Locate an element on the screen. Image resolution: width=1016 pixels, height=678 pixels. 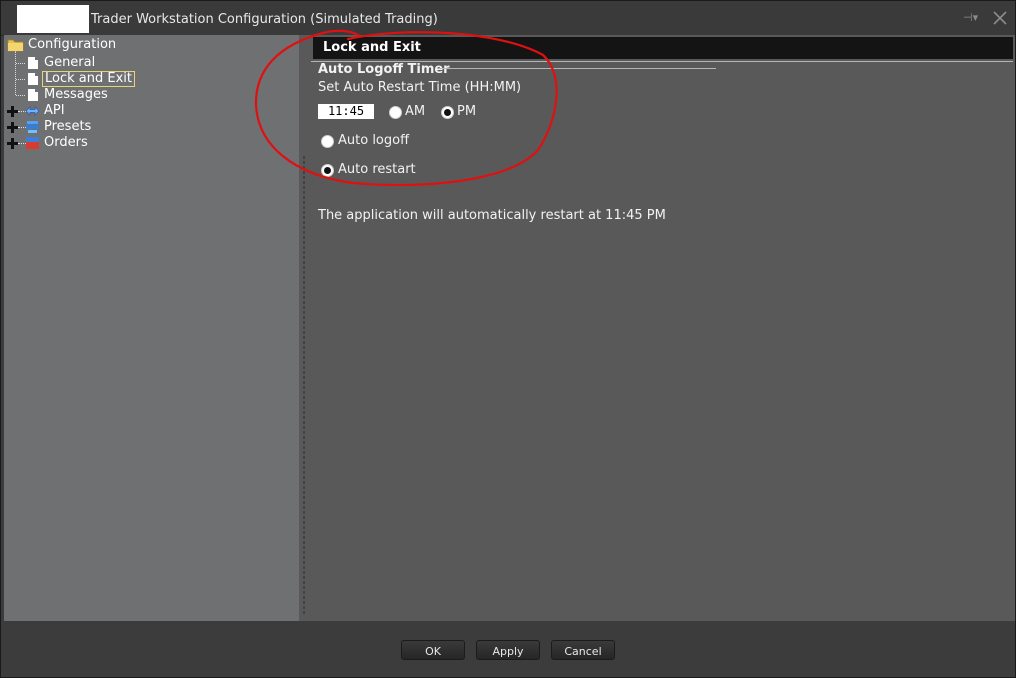
tree-item-lock-and-exit: Lock and Exit is located at coordinates (151, 79).